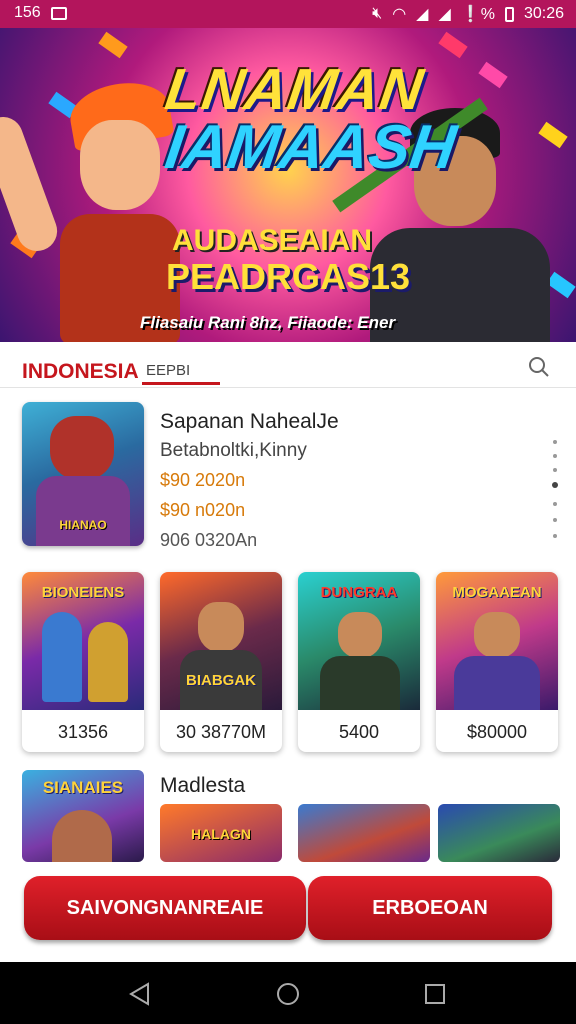  What do you see at coordinates (422, 14) in the screenshot?
I see `signal-icon: ◢` at bounding box center [422, 14].